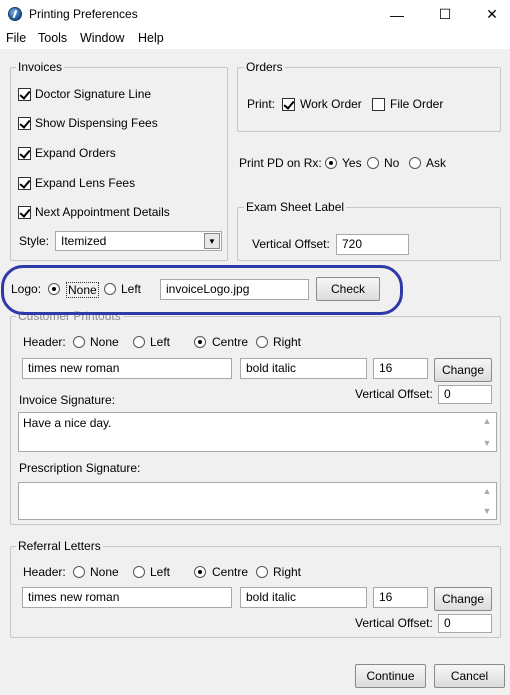 This screenshot has width=510, height=695. Describe the element at coordinates (139, 342) in the screenshot. I see `cp-header-left-radio` at that location.